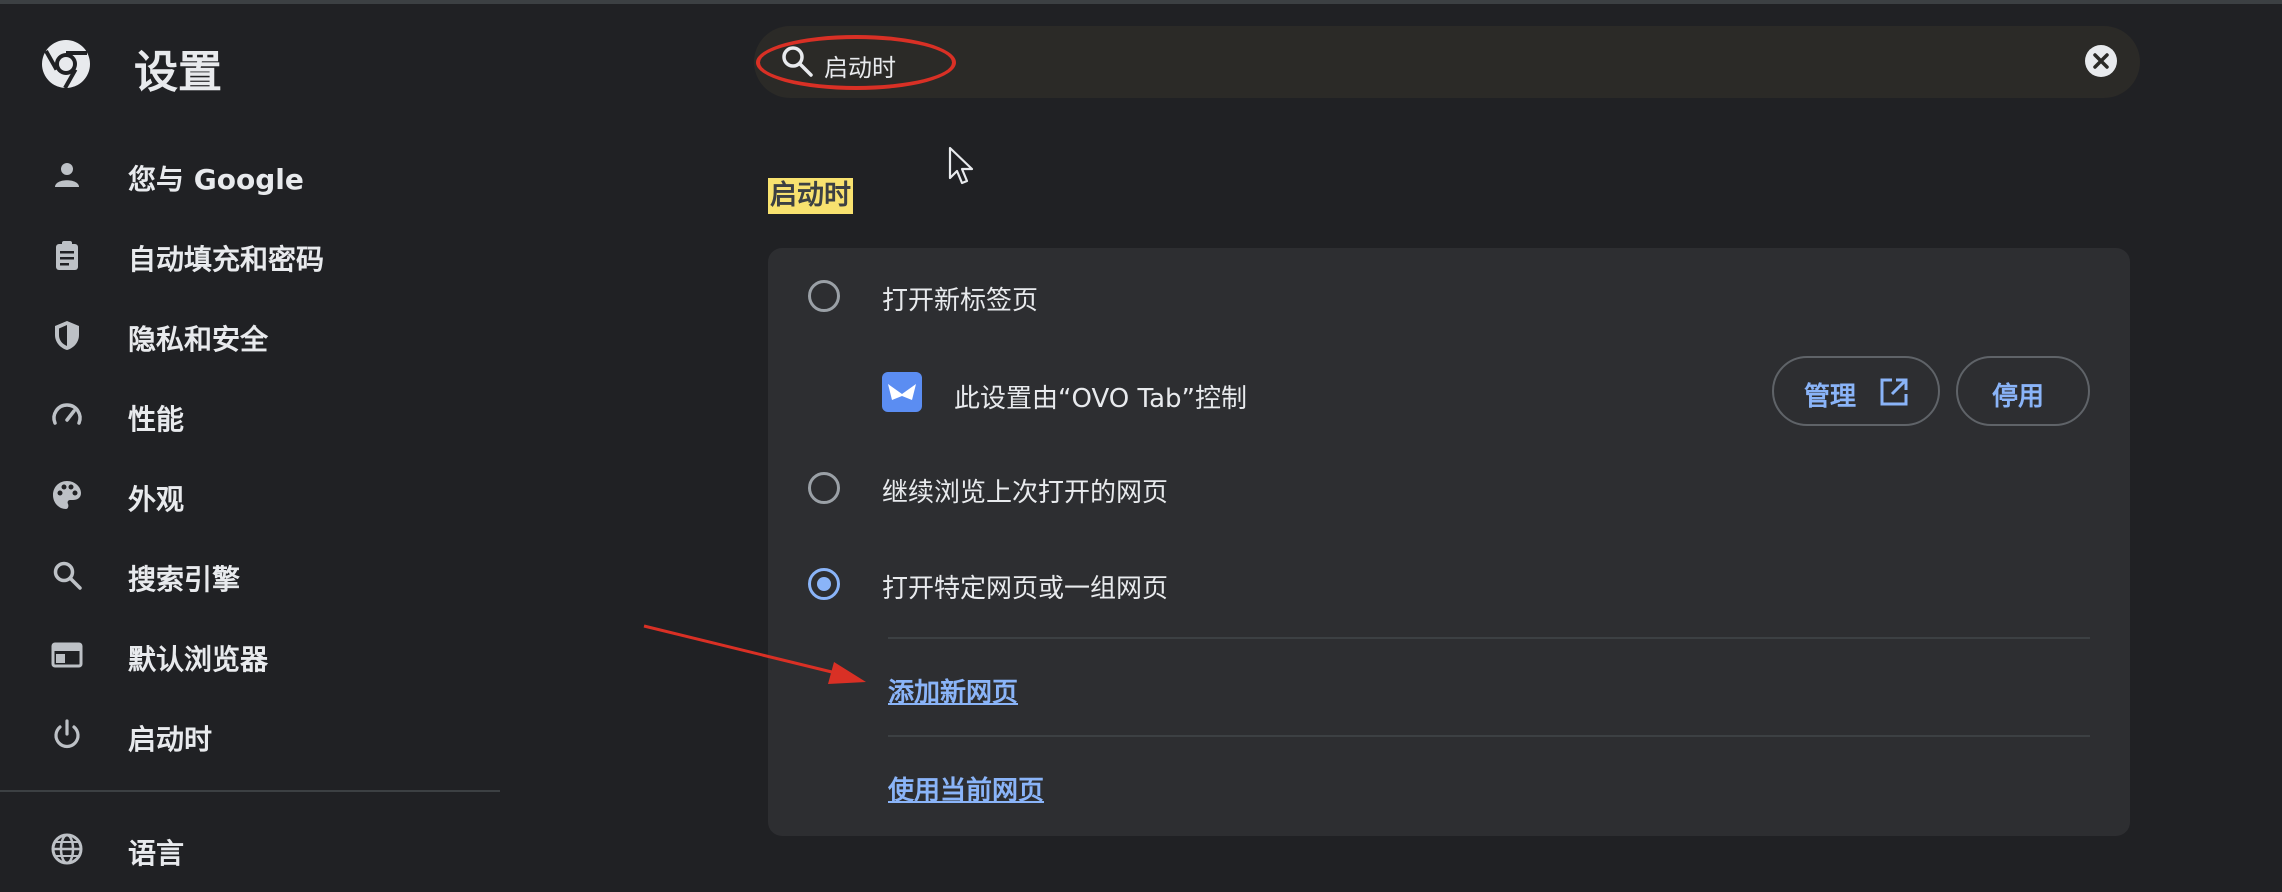 The height and width of the screenshot is (892, 2282). Describe the element at coordinates (156, 853) in the screenshot. I see `sidebar-item-label: 语言` at that location.